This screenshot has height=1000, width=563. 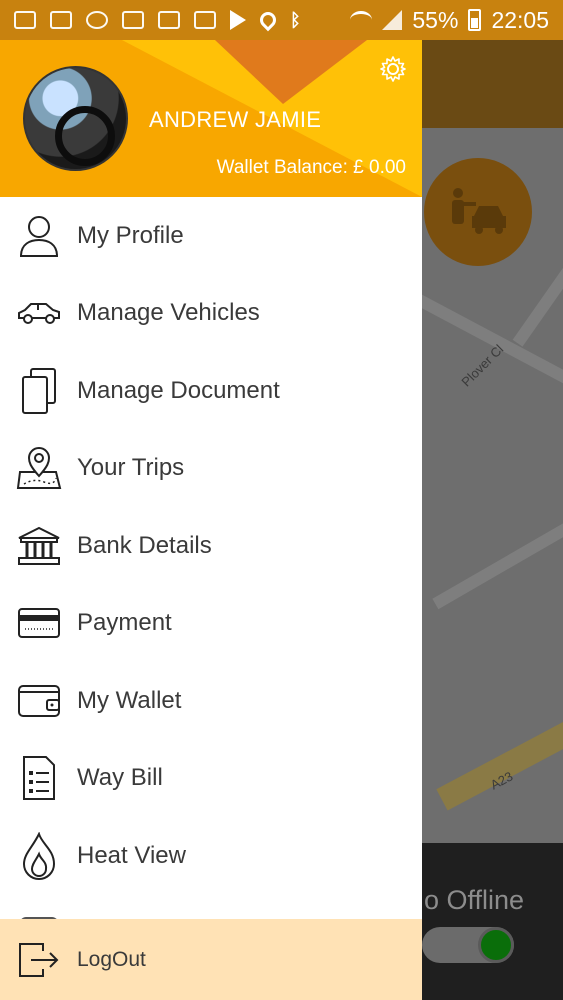 What do you see at coordinates (393, 69) in the screenshot?
I see `gear-icon` at bounding box center [393, 69].